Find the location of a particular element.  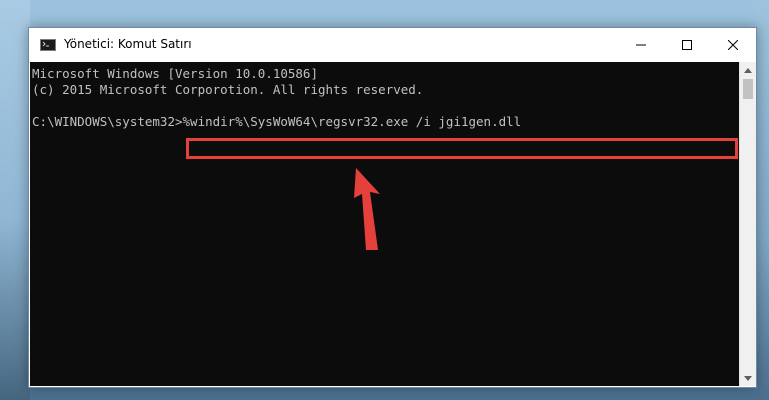

desktop-background-left is located at coordinates (15, 200).